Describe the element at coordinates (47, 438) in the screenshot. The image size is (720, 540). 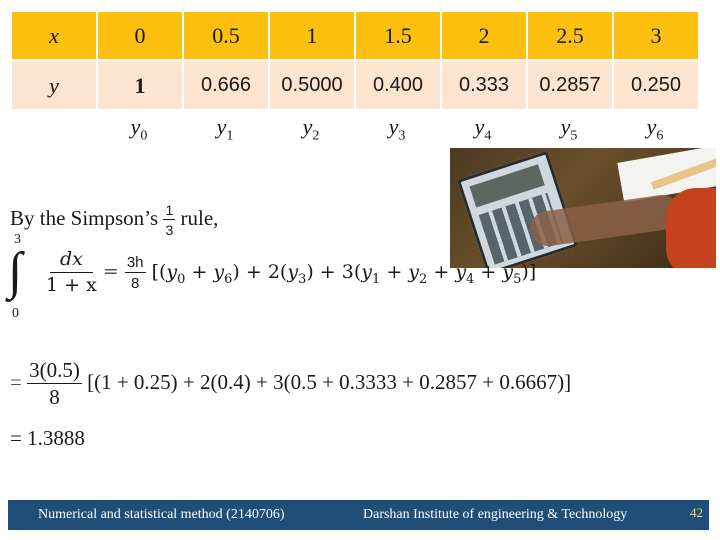
I see `result-line: = 1.3888` at that location.